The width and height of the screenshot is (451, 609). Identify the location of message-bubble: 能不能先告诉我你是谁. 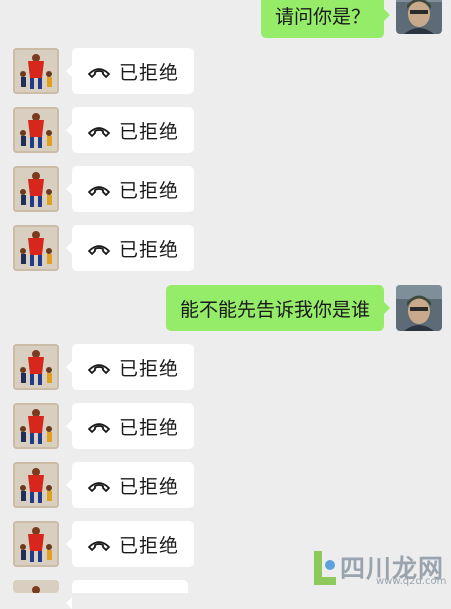
(278, 308).